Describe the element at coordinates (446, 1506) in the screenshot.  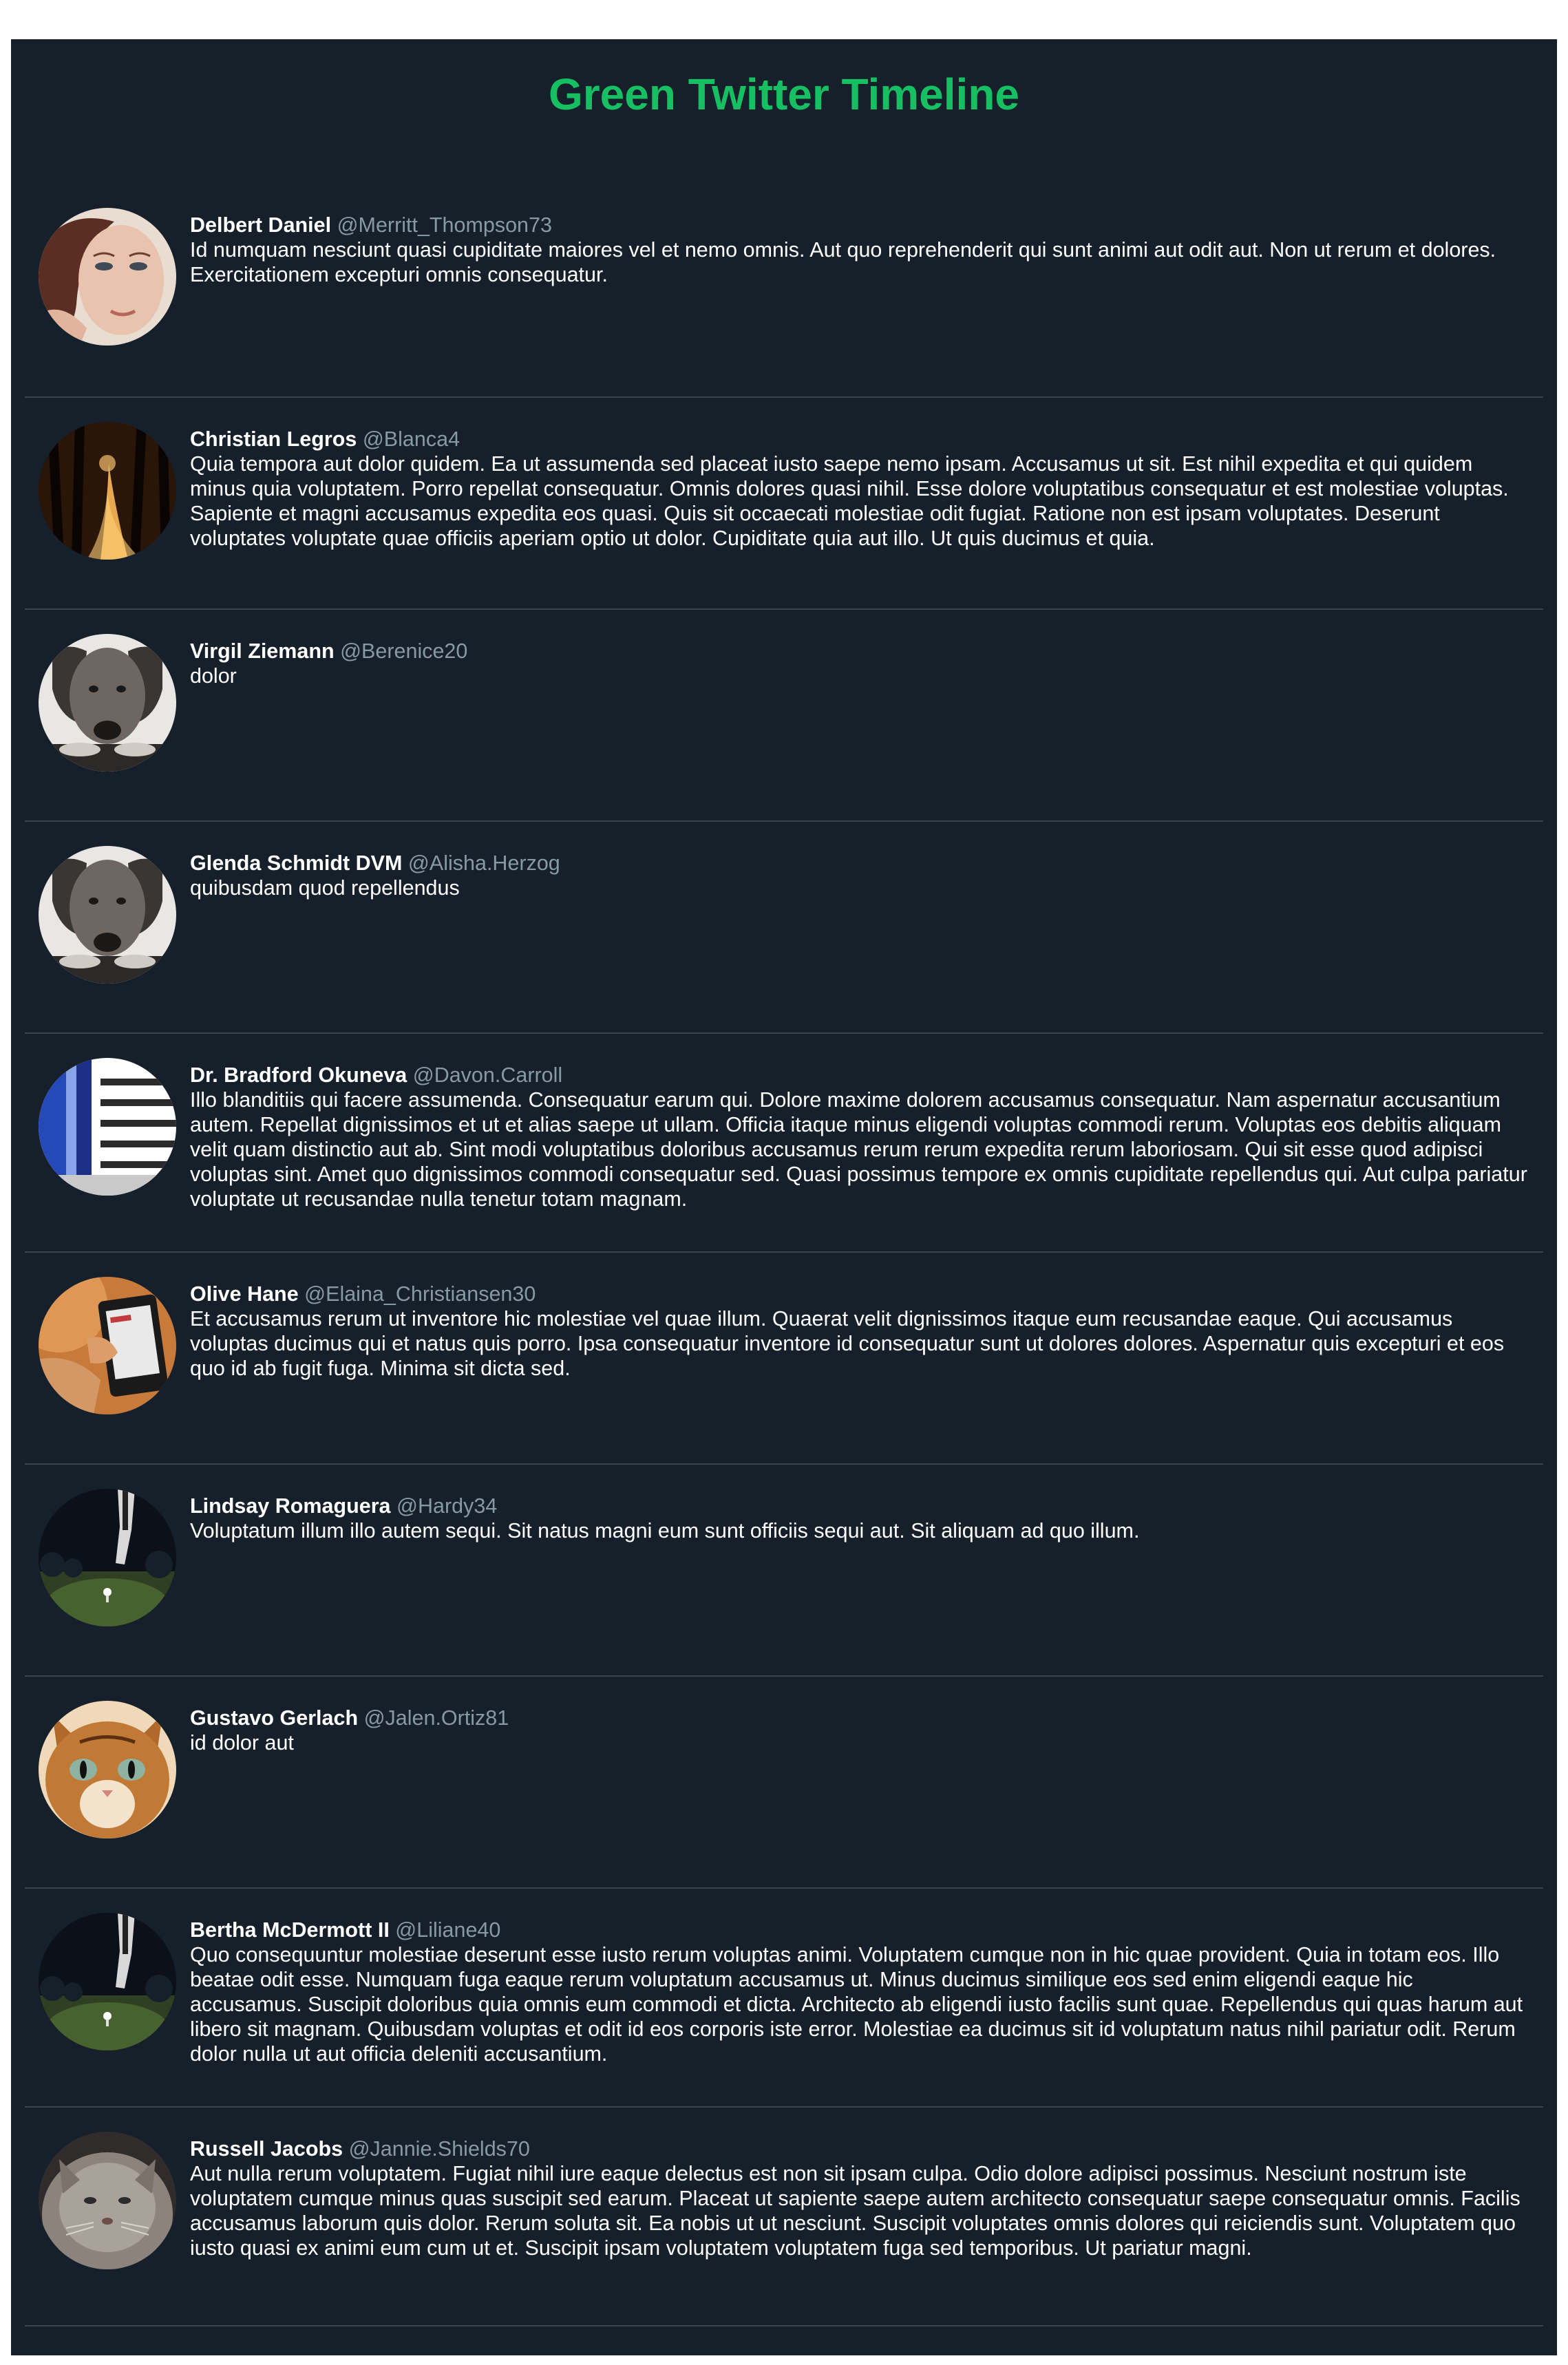
I see `author-handle: @Hardy34` at that location.